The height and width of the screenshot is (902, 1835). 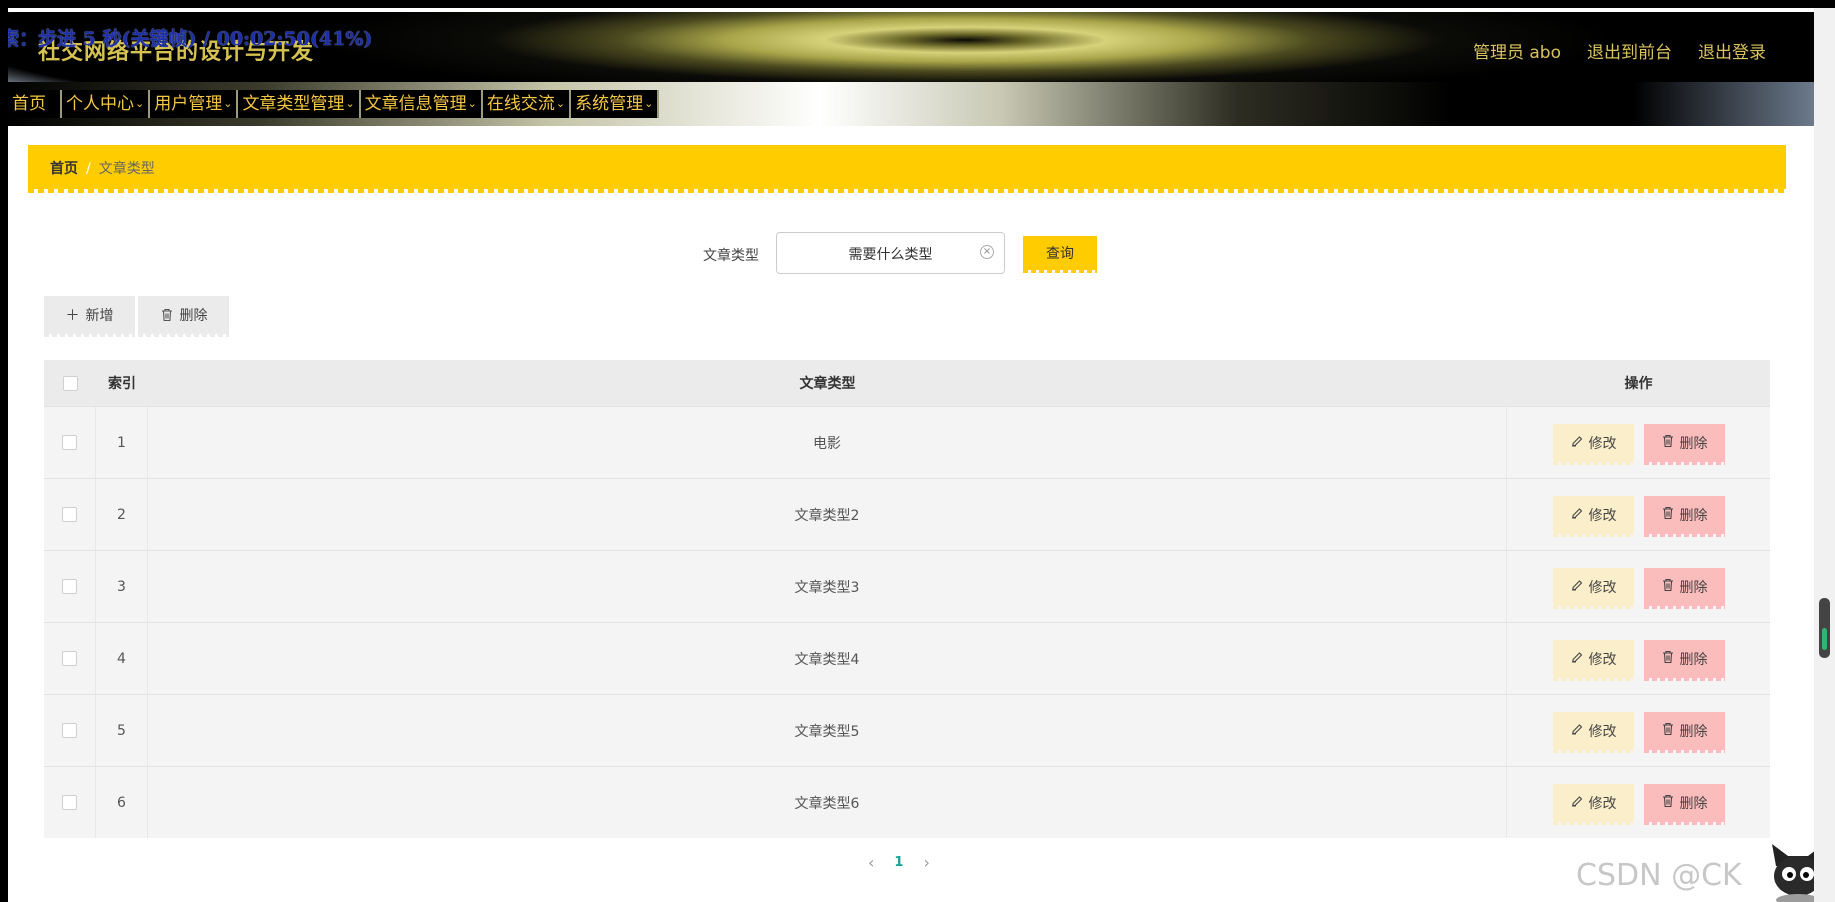 What do you see at coordinates (731, 256) in the screenshot?
I see `search-label: 文章类型` at bounding box center [731, 256].